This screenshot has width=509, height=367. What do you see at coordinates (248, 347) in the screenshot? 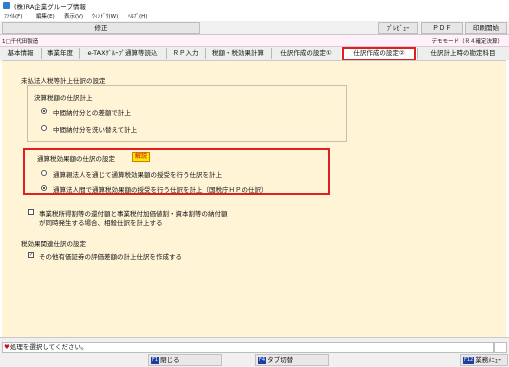
I see `status-bar: ♥処理を選択してください。` at bounding box center [248, 347].